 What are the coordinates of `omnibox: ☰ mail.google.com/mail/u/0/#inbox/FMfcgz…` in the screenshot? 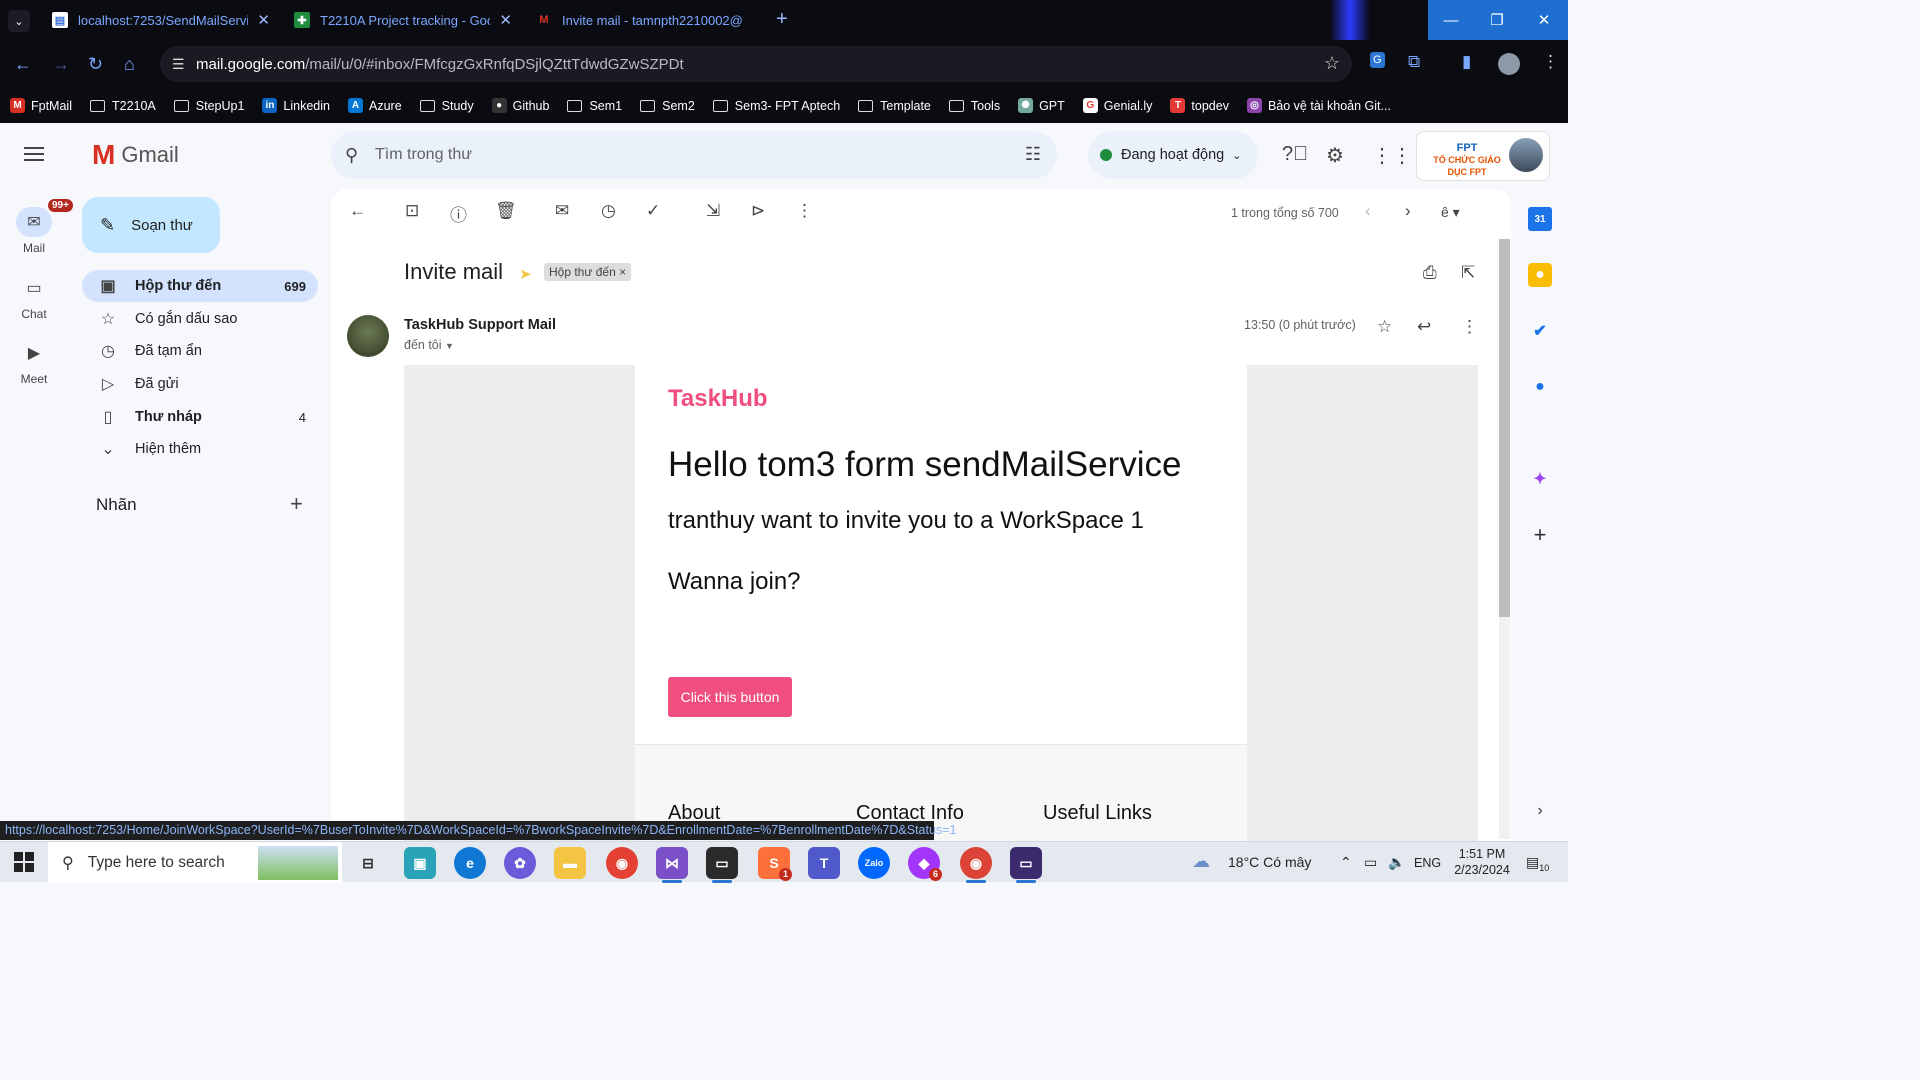 It's located at (756, 64).